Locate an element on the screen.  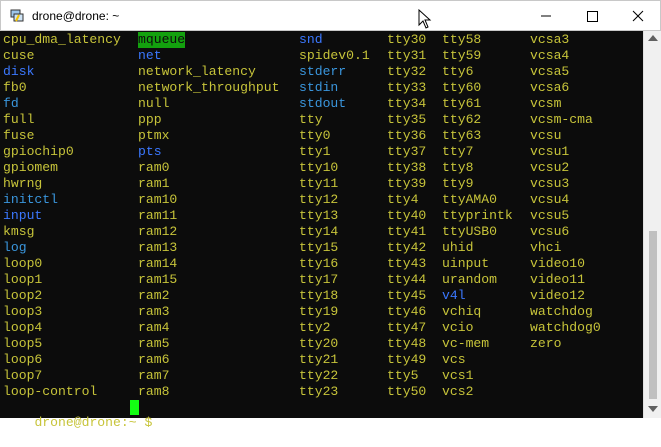
minimize-icon is located at coordinates (546, 16).